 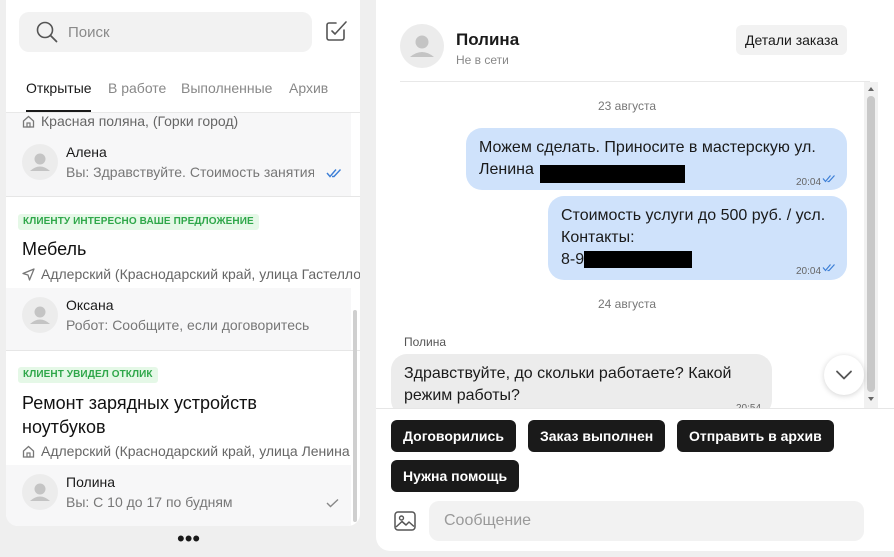 What do you see at coordinates (90, 305) in the screenshot?
I see `chat-contact-name: Оксана` at bounding box center [90, 305].